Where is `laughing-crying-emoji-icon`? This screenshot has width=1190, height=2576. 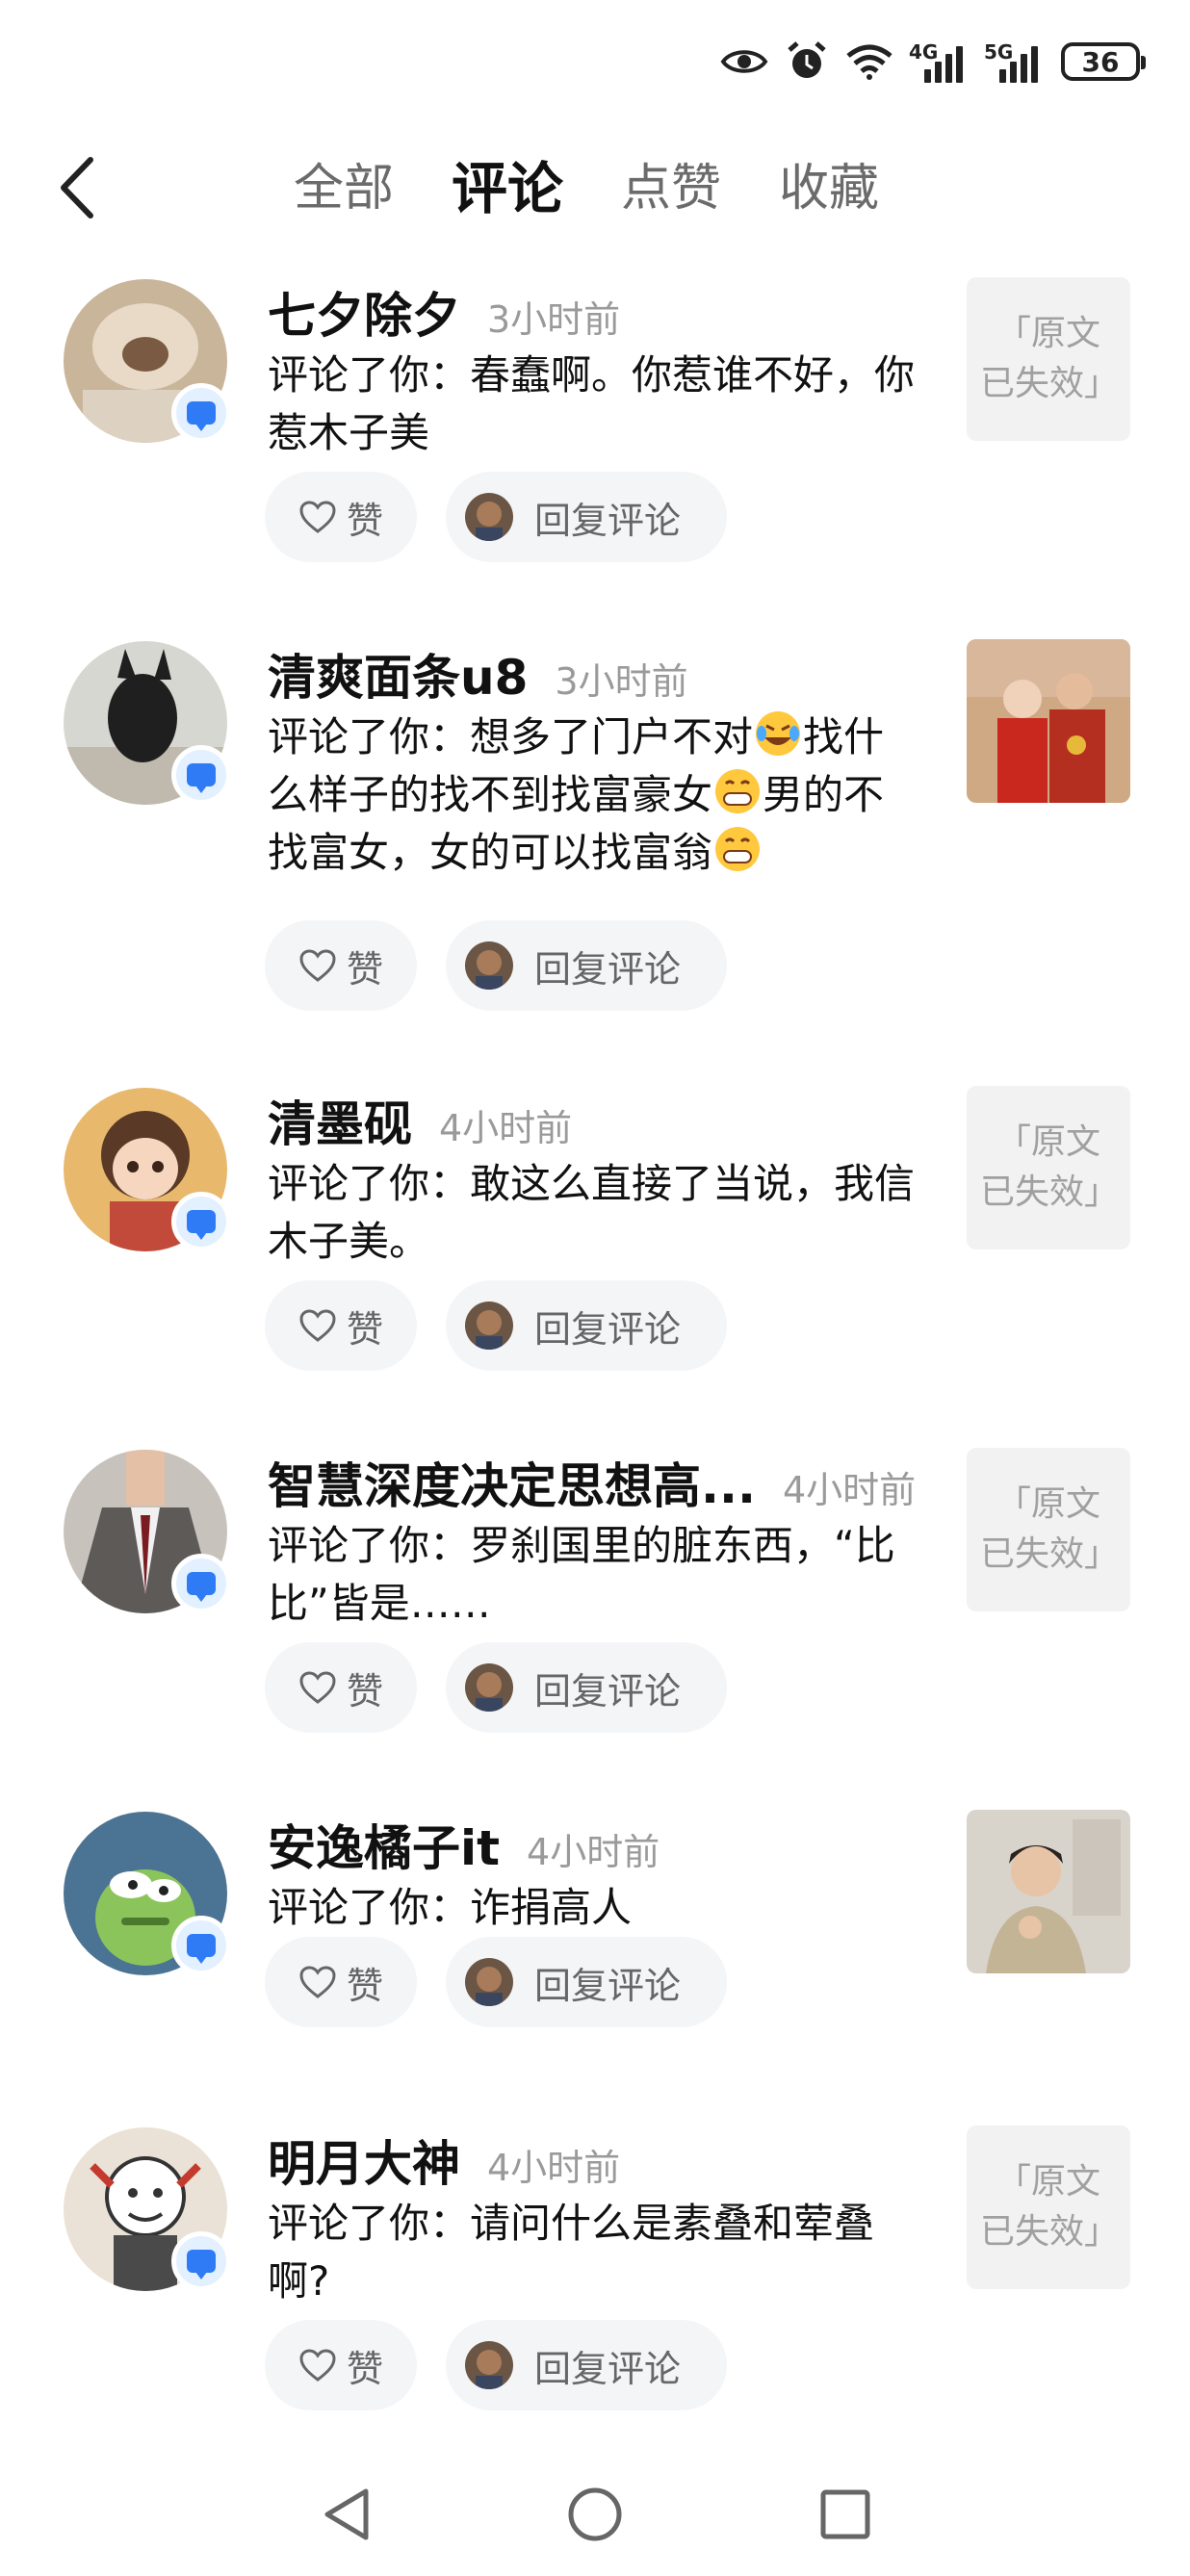 laughing-crying-emoji-icon is located at coordinates (779, 733).